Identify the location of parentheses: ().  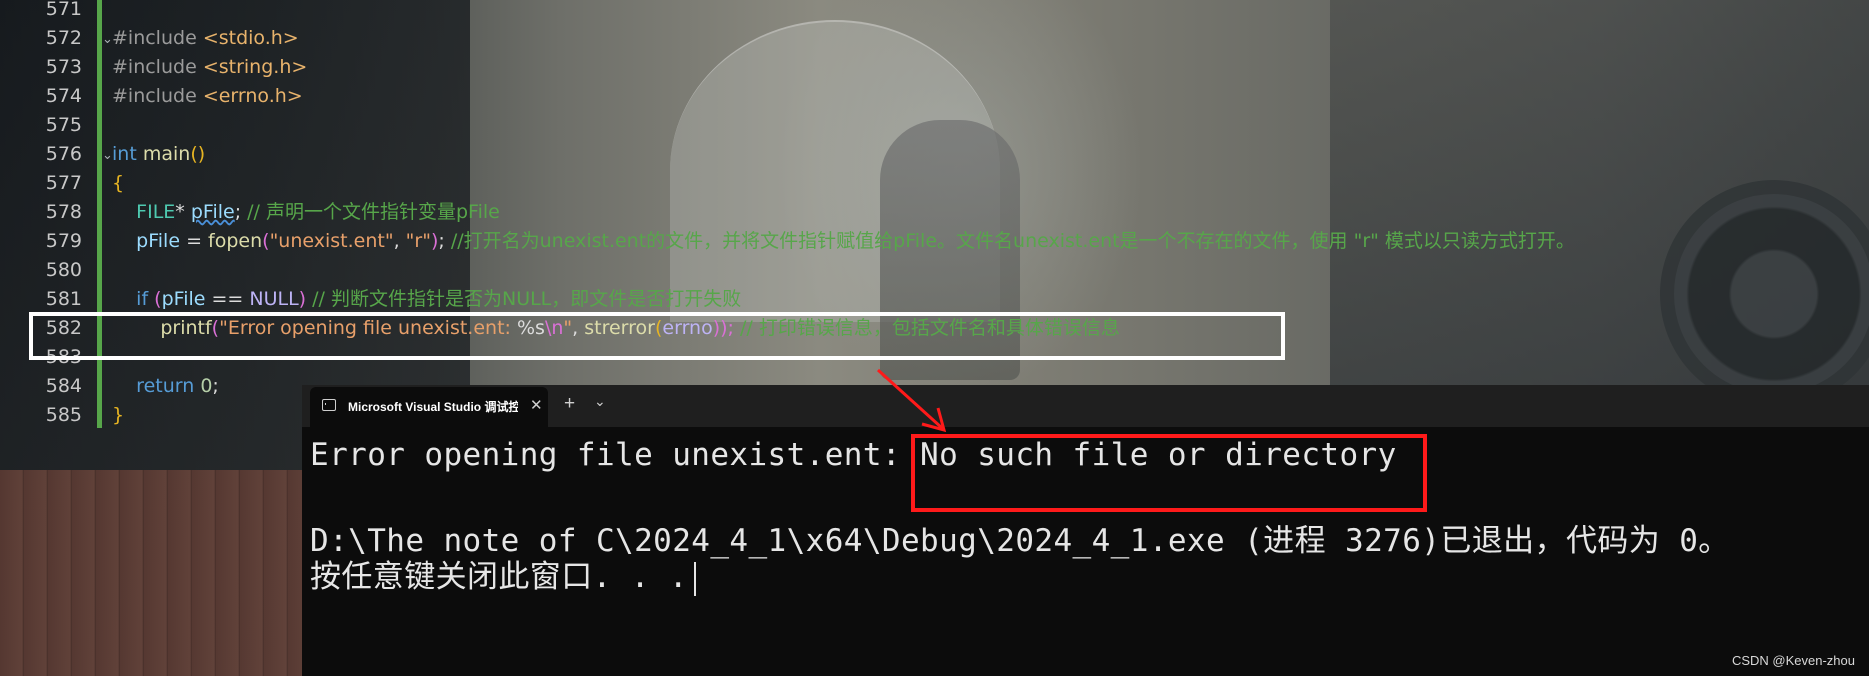
(198, 154).